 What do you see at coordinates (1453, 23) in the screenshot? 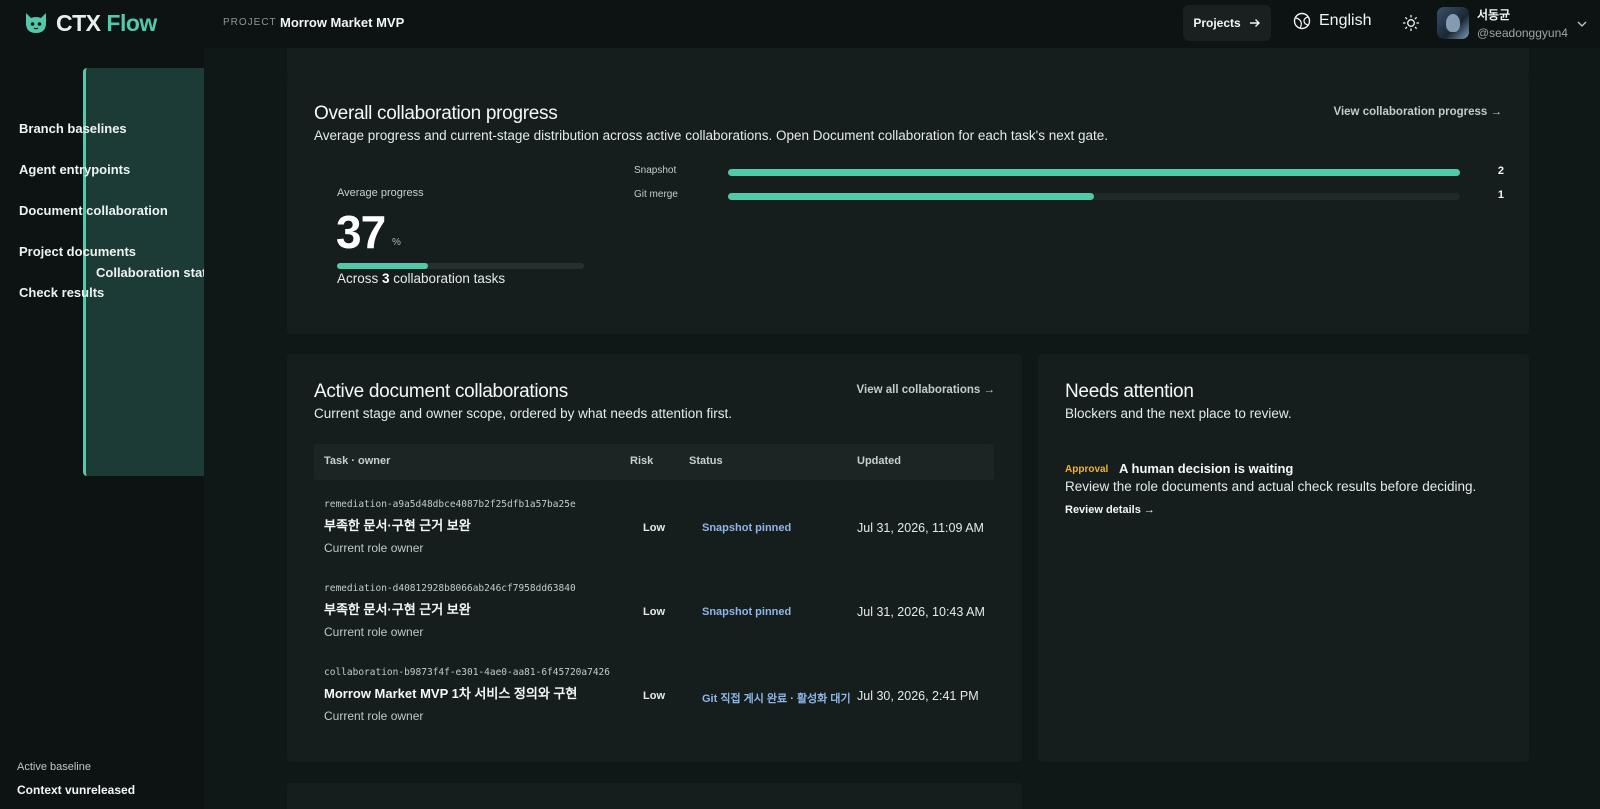
I see `avatar` at bounding box center [1453, 23].